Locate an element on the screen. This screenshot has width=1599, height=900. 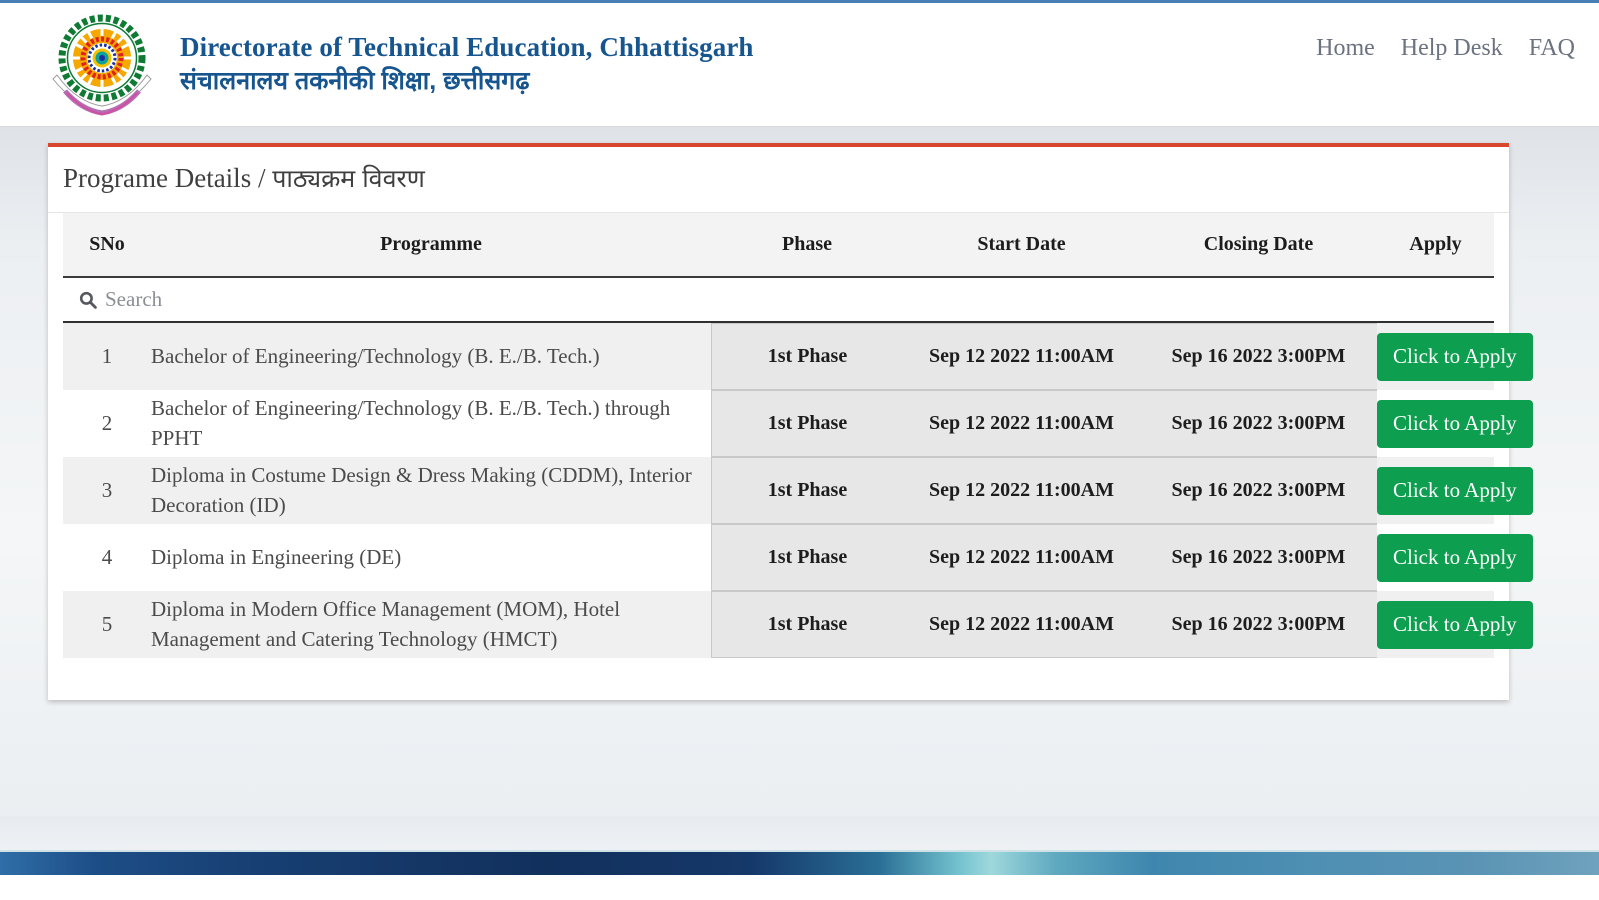
column-header-phase: Phase is located at coordinates (807, 246).